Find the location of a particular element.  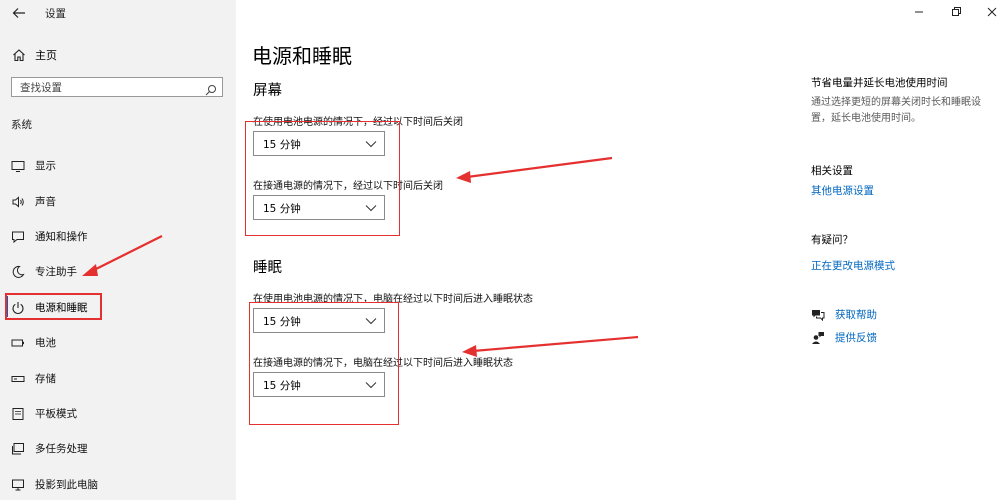

sidebar-item-label: 平板模式 is located at coordinates (56, 414).